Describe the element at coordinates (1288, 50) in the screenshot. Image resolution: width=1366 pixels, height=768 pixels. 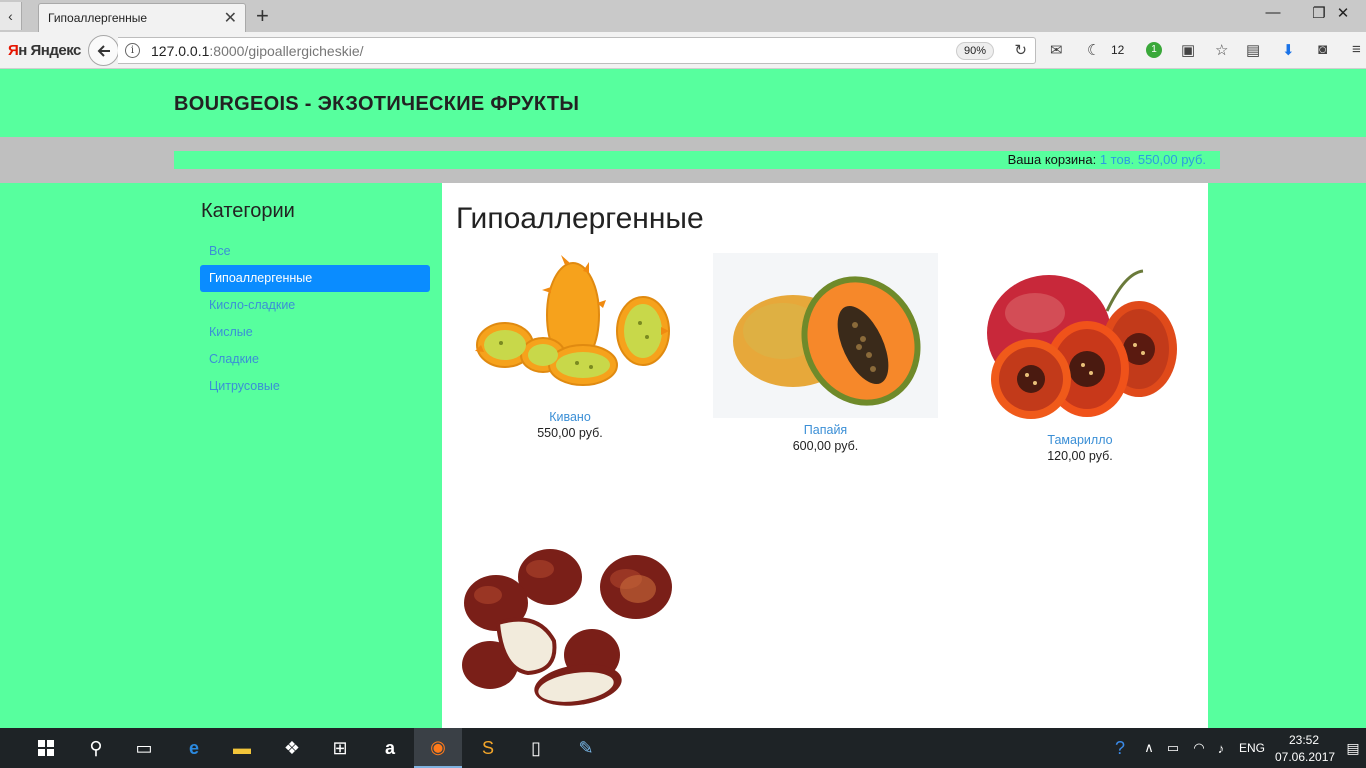
I see `download-icon: ⬇` at that location.